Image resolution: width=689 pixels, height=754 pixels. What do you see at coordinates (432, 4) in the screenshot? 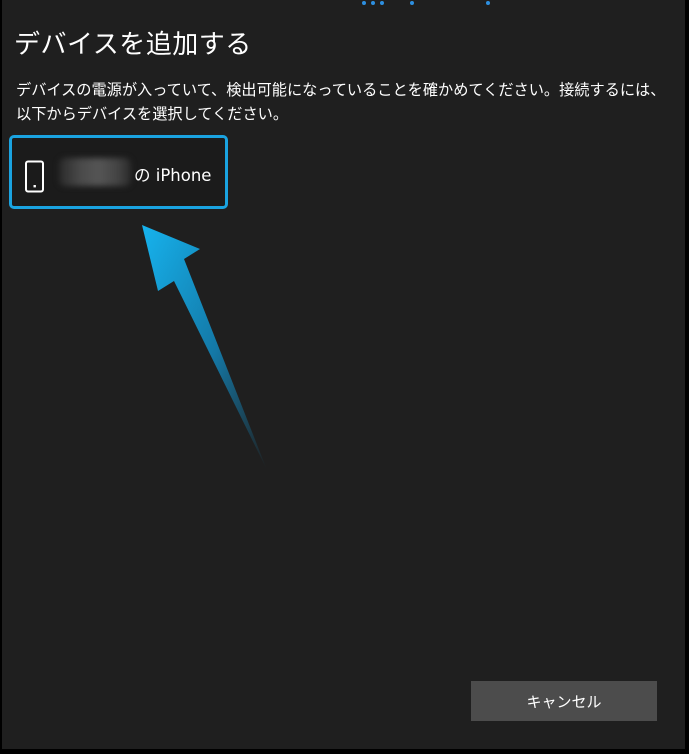
I see `progress-indicator` at bounding box center [432, 4].